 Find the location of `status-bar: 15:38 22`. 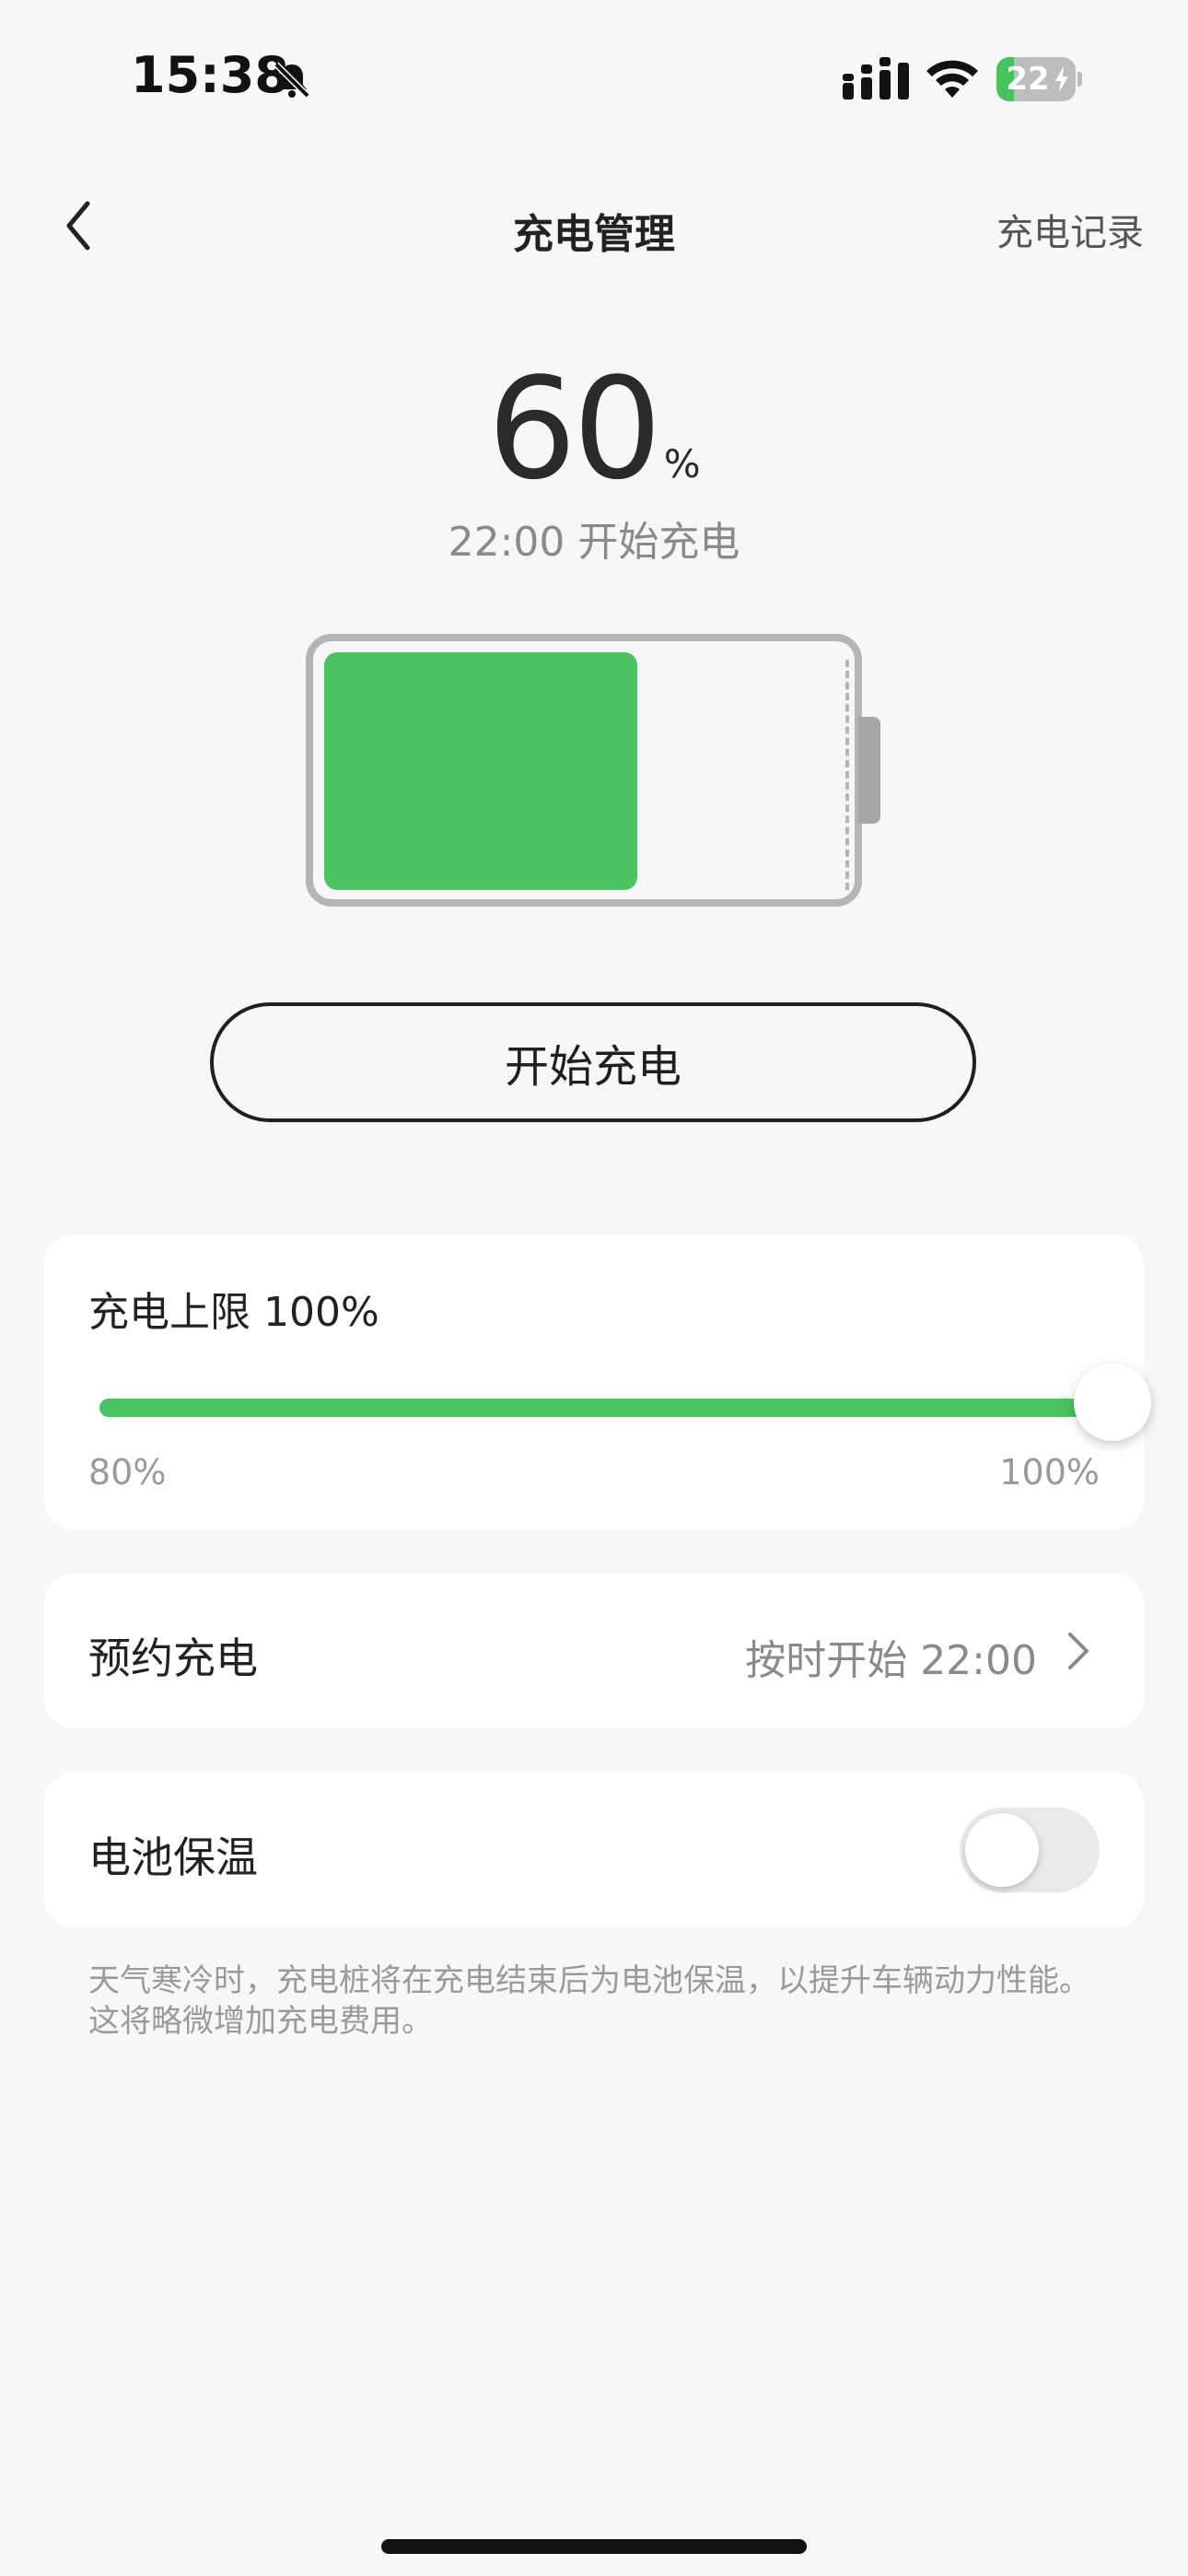

status-bar: 15:38 22 is located at coordinates (594, 78).